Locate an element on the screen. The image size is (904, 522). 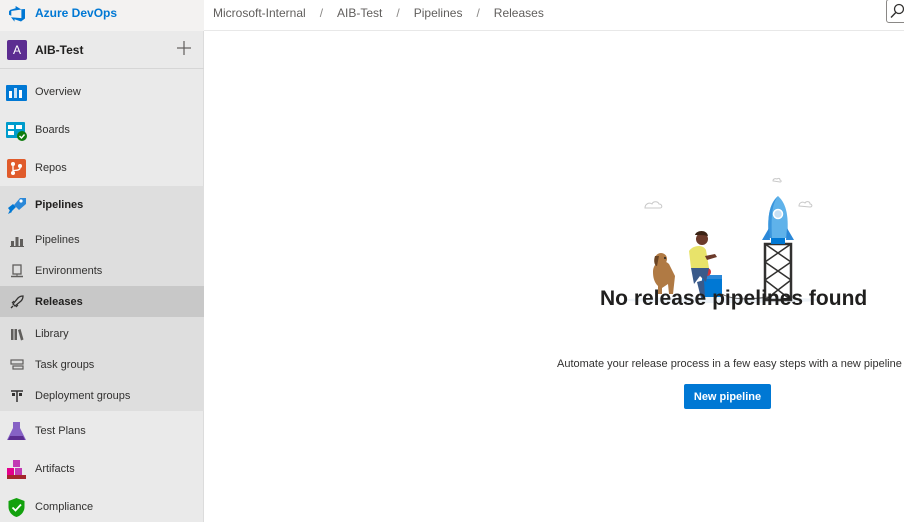
sidebar-subitem-library: Library is located at coordinates (102, 333).